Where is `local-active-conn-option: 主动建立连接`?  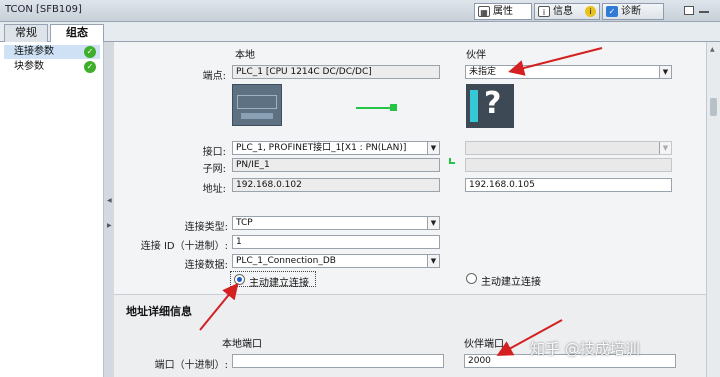
local-active-conn-option: 主动建立连接 is located at coordinates (273, 280).